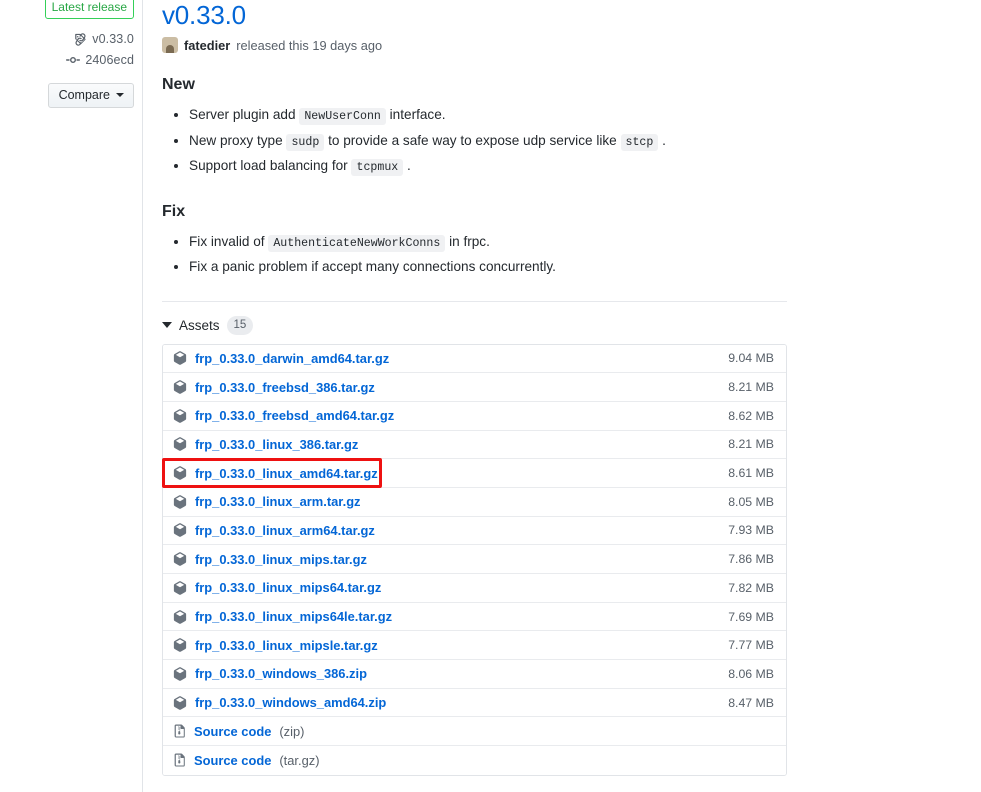 The image size is (981, 792). I want to click on asset-link: Source code (tar.gz), so click(246, 760).